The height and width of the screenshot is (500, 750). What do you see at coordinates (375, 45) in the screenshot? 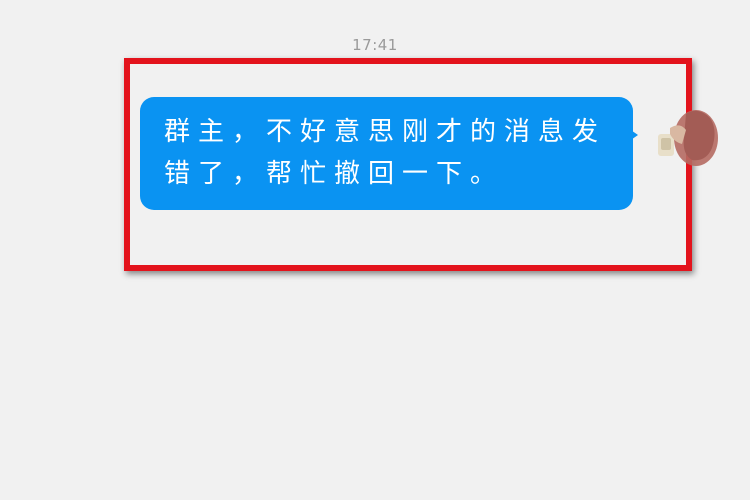
I see `message-timestamp: 17:41` at bounding box center [375, 45].